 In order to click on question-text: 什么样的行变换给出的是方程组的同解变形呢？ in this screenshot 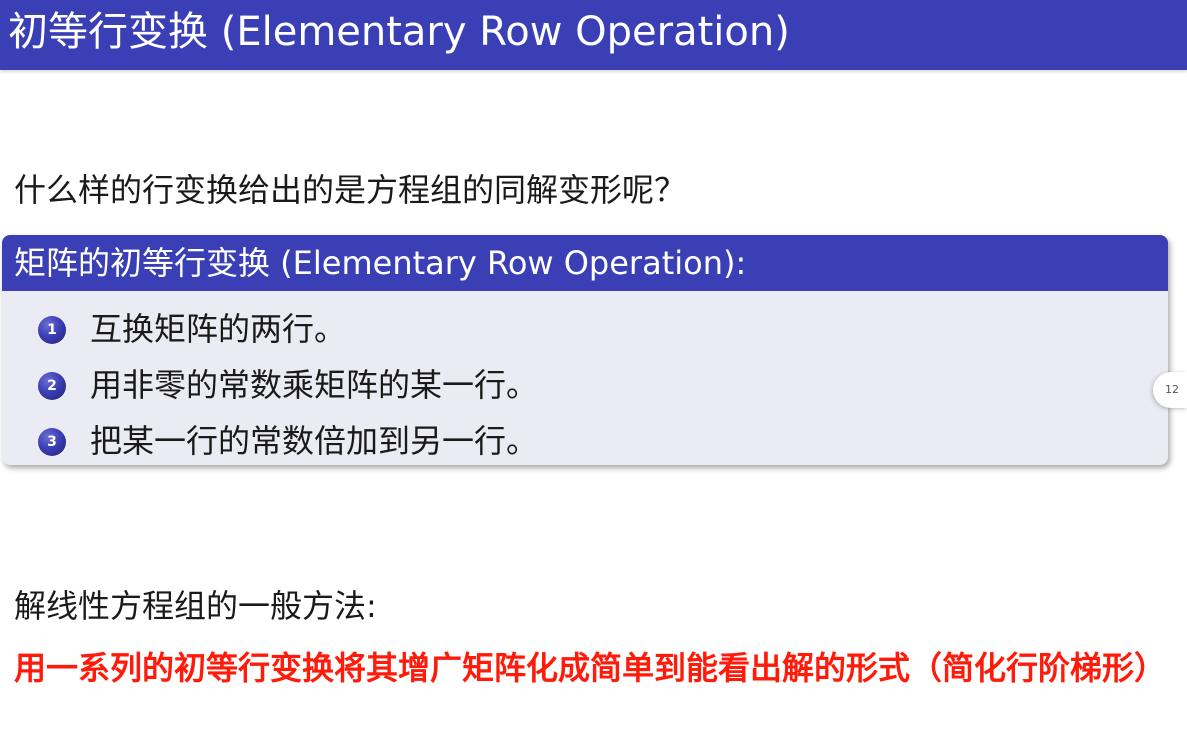, I will do `click(350, 190)`.